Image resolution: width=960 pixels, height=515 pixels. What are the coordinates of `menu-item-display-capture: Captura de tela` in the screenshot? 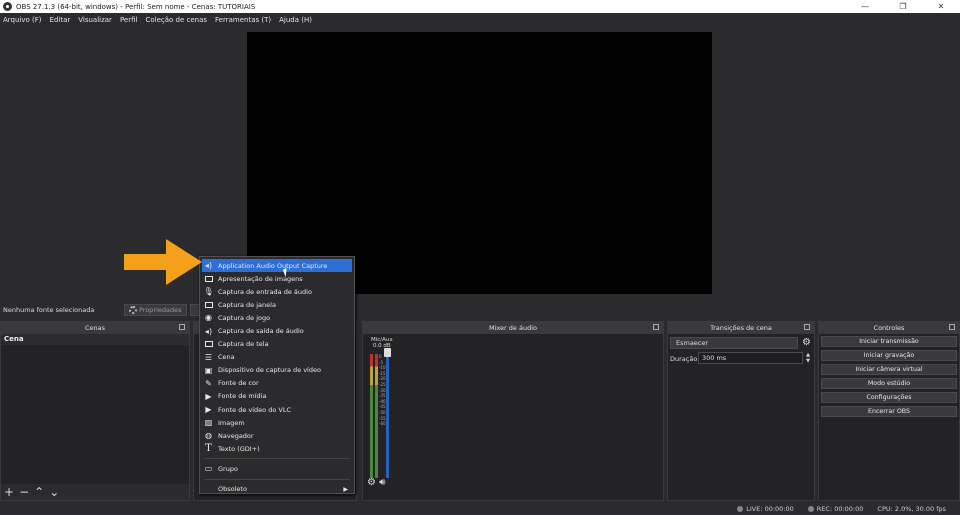 It's located at (277, 344).